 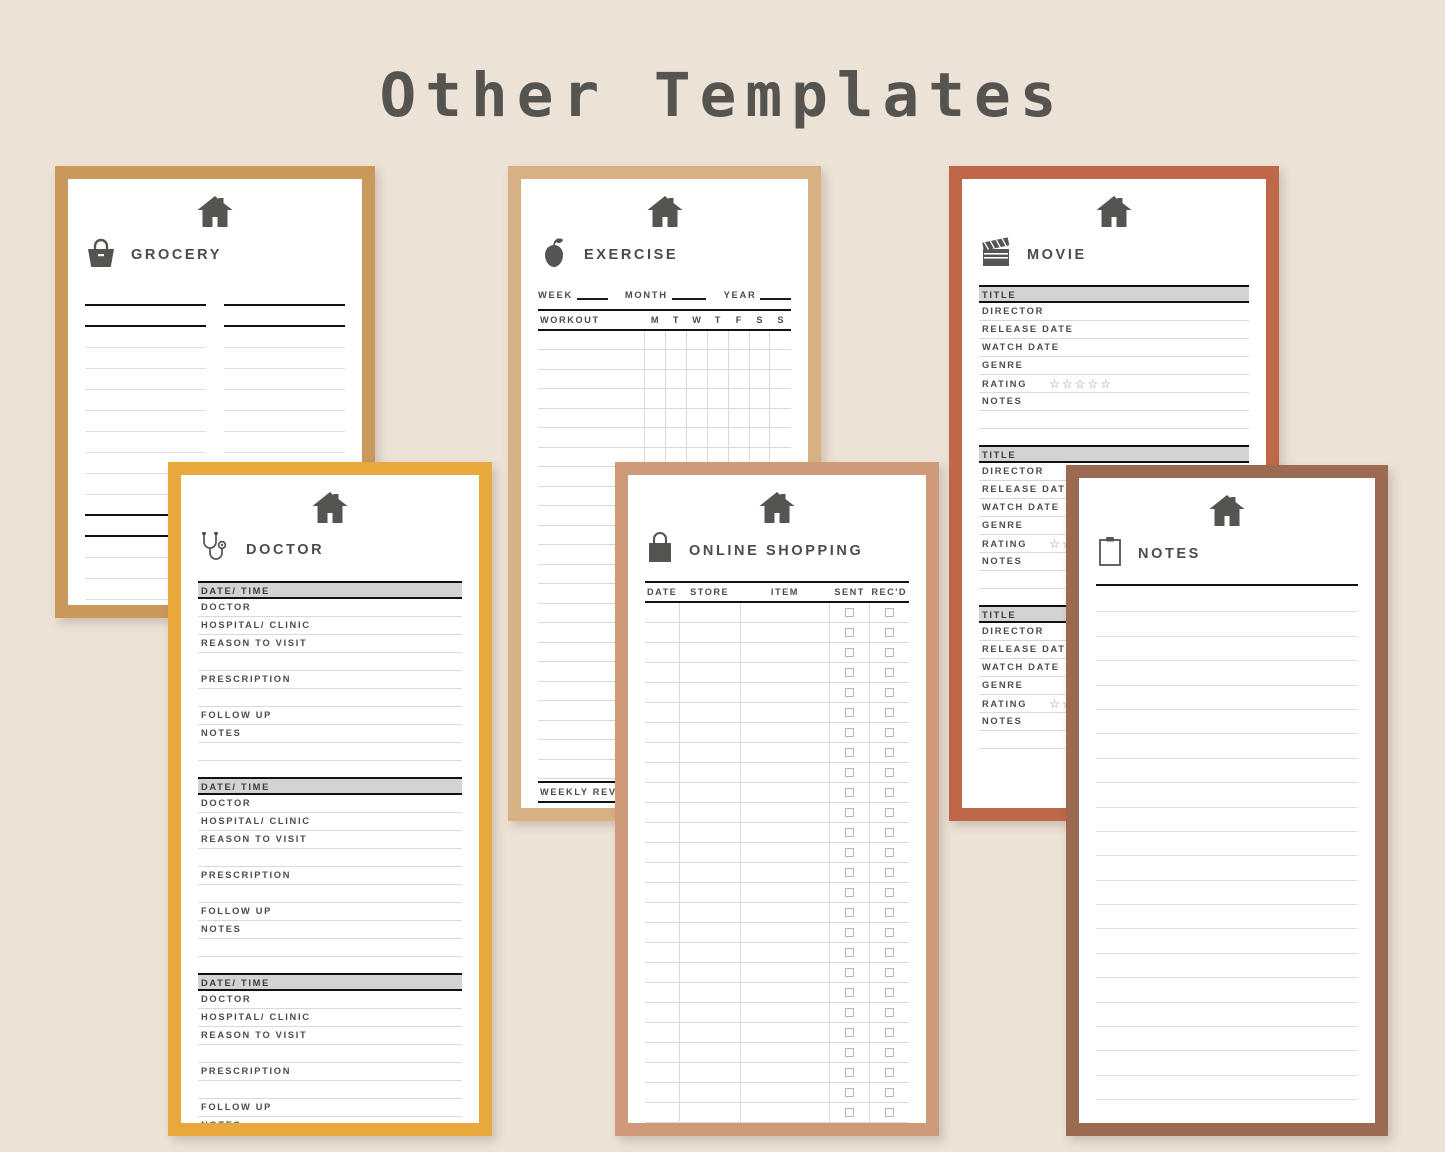 What do you see at coordinates (330, 1108) in the screenshot?
I see `field-row: FOLLOW UP` at bounding box center [330, 1108].